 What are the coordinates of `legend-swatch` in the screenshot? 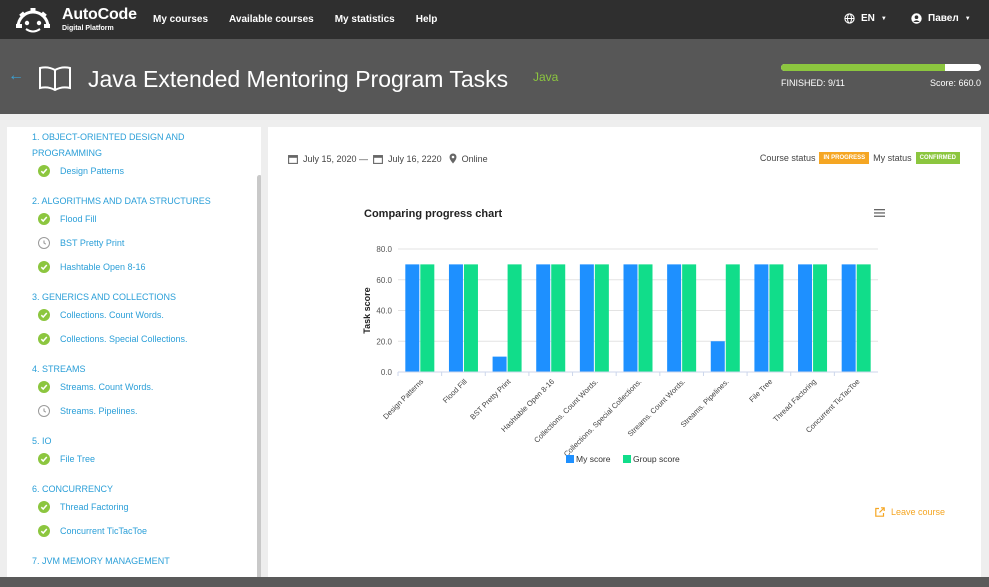 It's located at (627, 459).